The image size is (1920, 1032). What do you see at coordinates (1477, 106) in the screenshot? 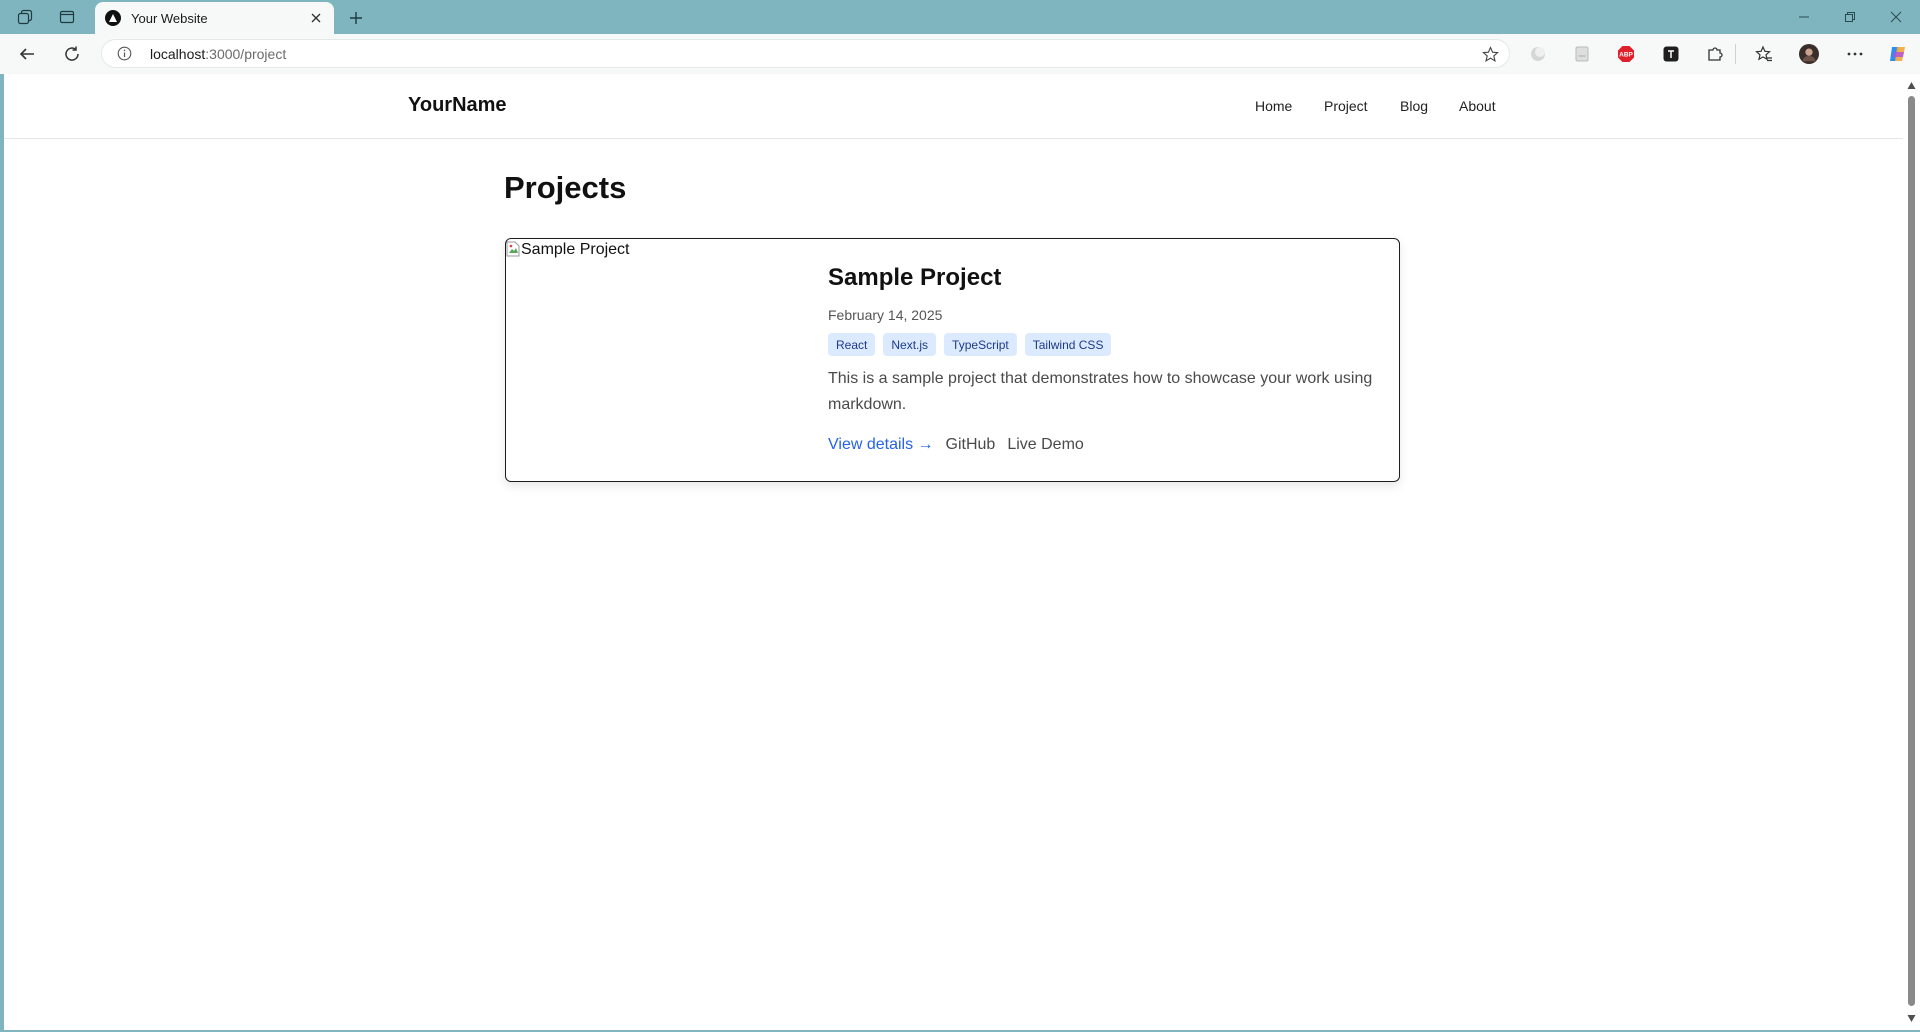
I see `nav-link-about: About` at bounding box center [1477, 106].